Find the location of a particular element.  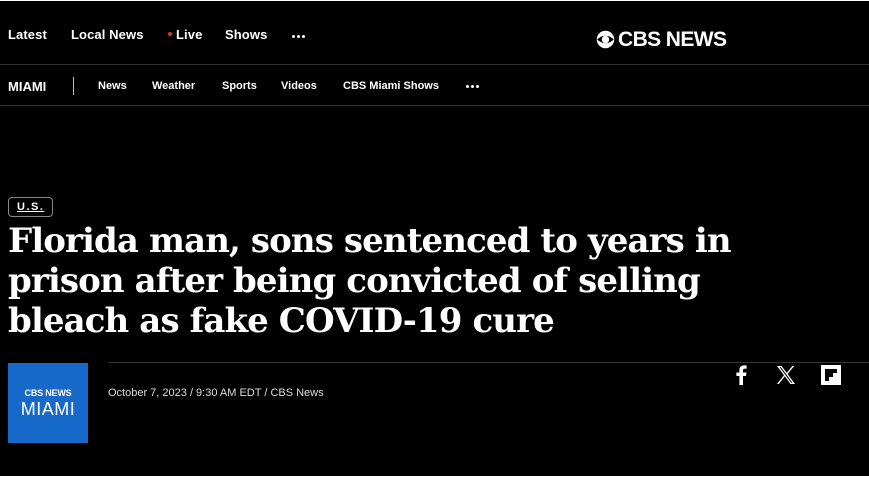

article-byline: October 7, 2023 / 9:30 AM EDT / CBS News is located at coordinates (216, 393).